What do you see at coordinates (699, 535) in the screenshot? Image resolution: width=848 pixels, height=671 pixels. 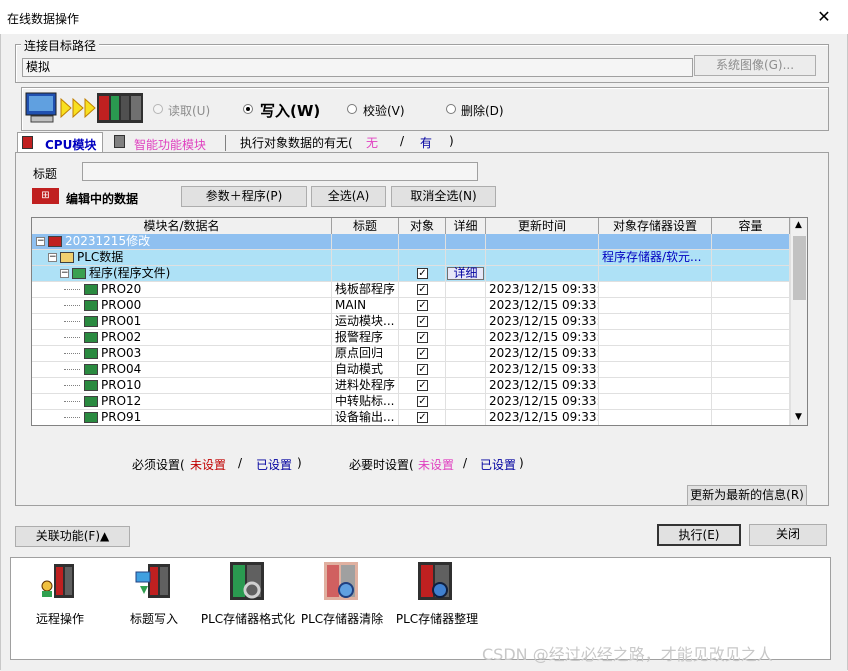 I see `execute-button: 执行(E)` at bounding box center [699, 535].